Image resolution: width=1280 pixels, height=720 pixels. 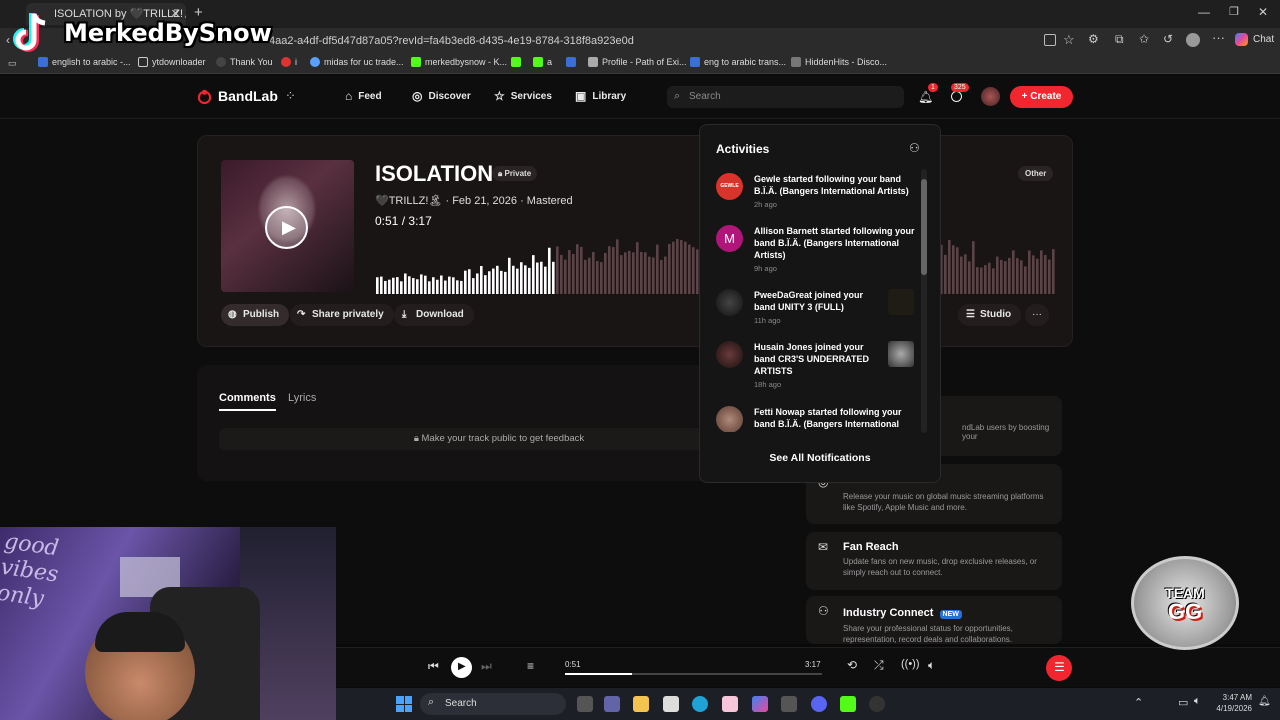 What do you see at coordinates (434, 315) in the screenshot?
I see `download-button: ⤓ Download` at bounding box center [434, 315].